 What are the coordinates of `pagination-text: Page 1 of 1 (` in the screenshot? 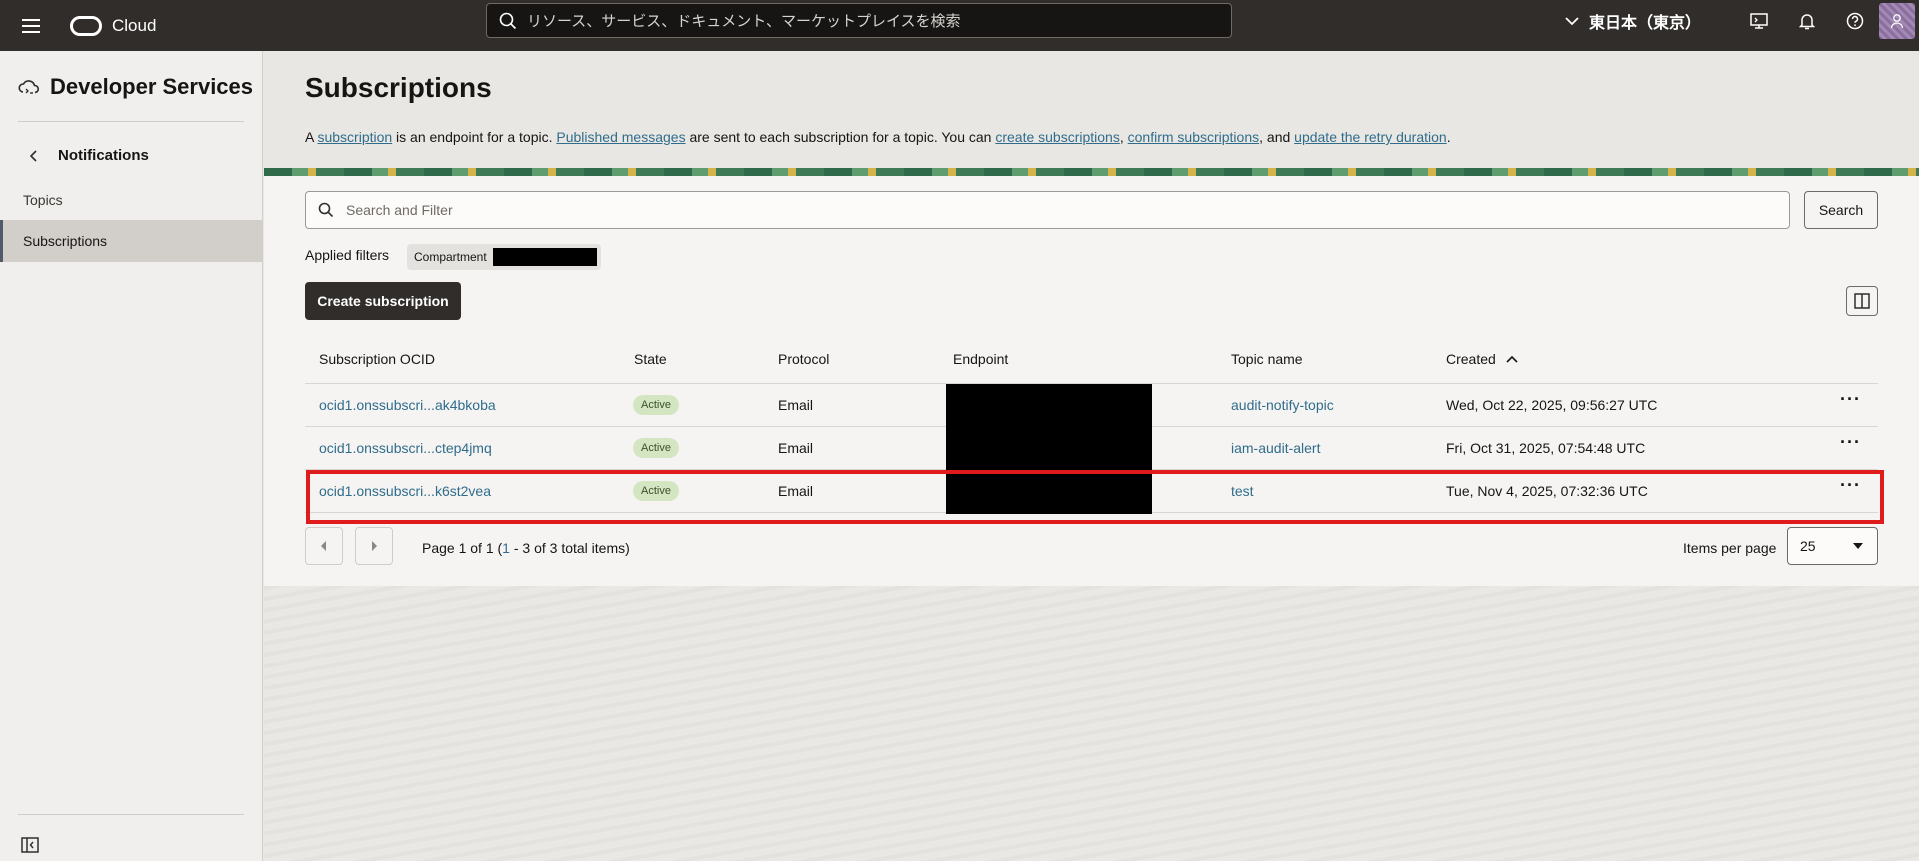 It's located at (462, 548).